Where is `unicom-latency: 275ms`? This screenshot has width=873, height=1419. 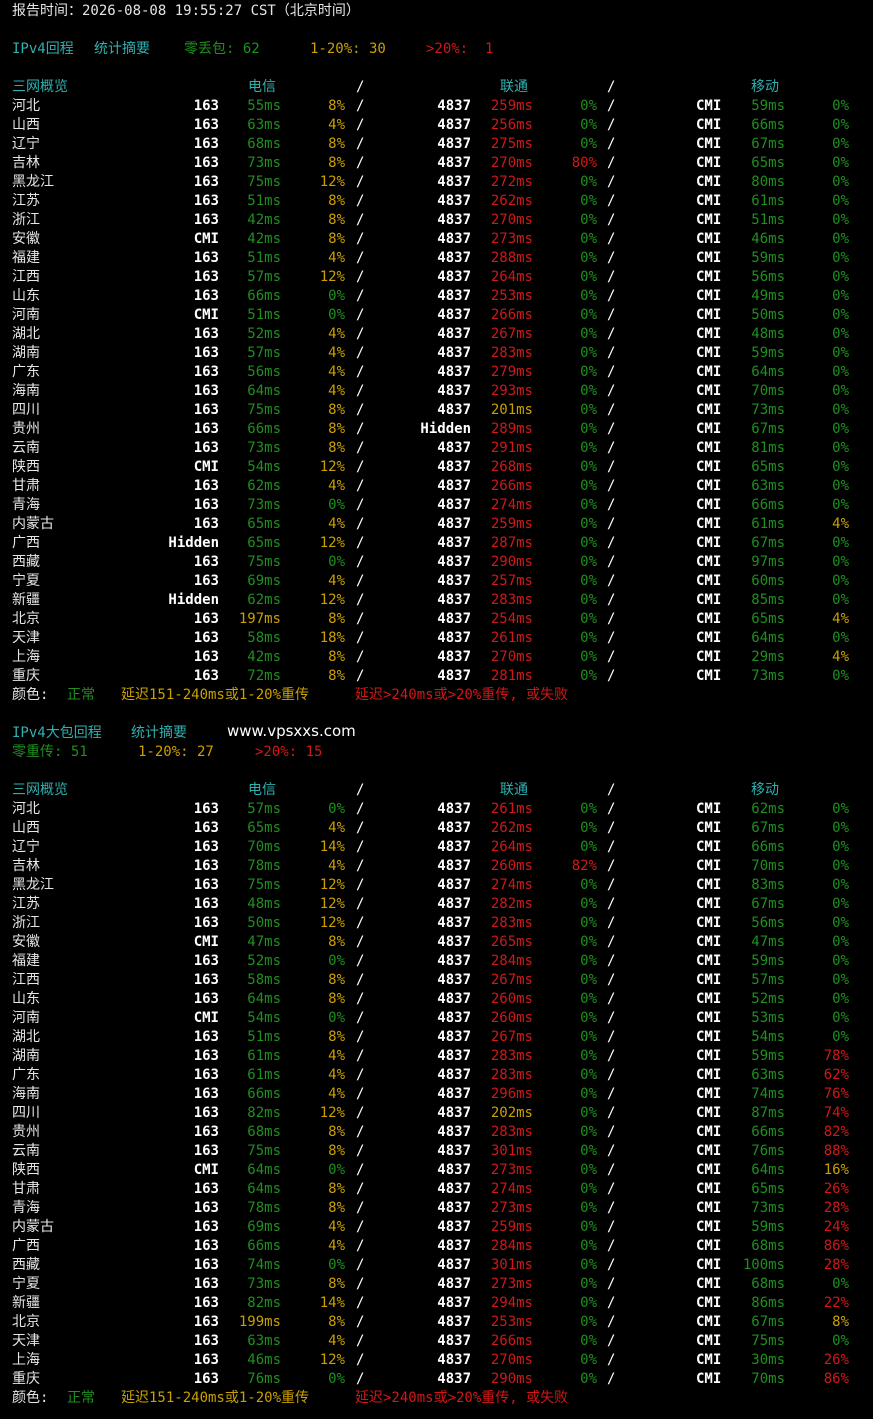
unicom-latency: 275ms is located at coordinates (511, 144).